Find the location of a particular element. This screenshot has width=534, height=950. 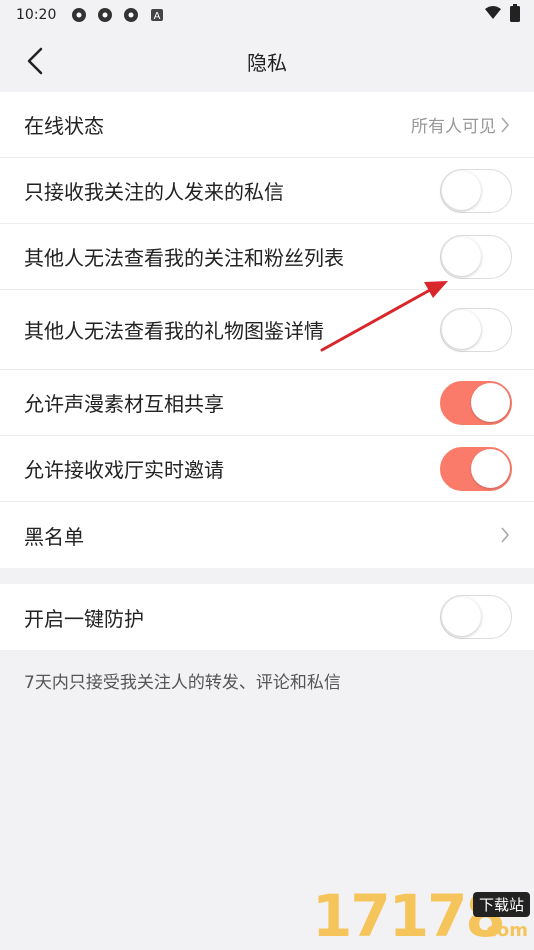

blacklist-label: 黑名单 is located at coordinates (54, 536).